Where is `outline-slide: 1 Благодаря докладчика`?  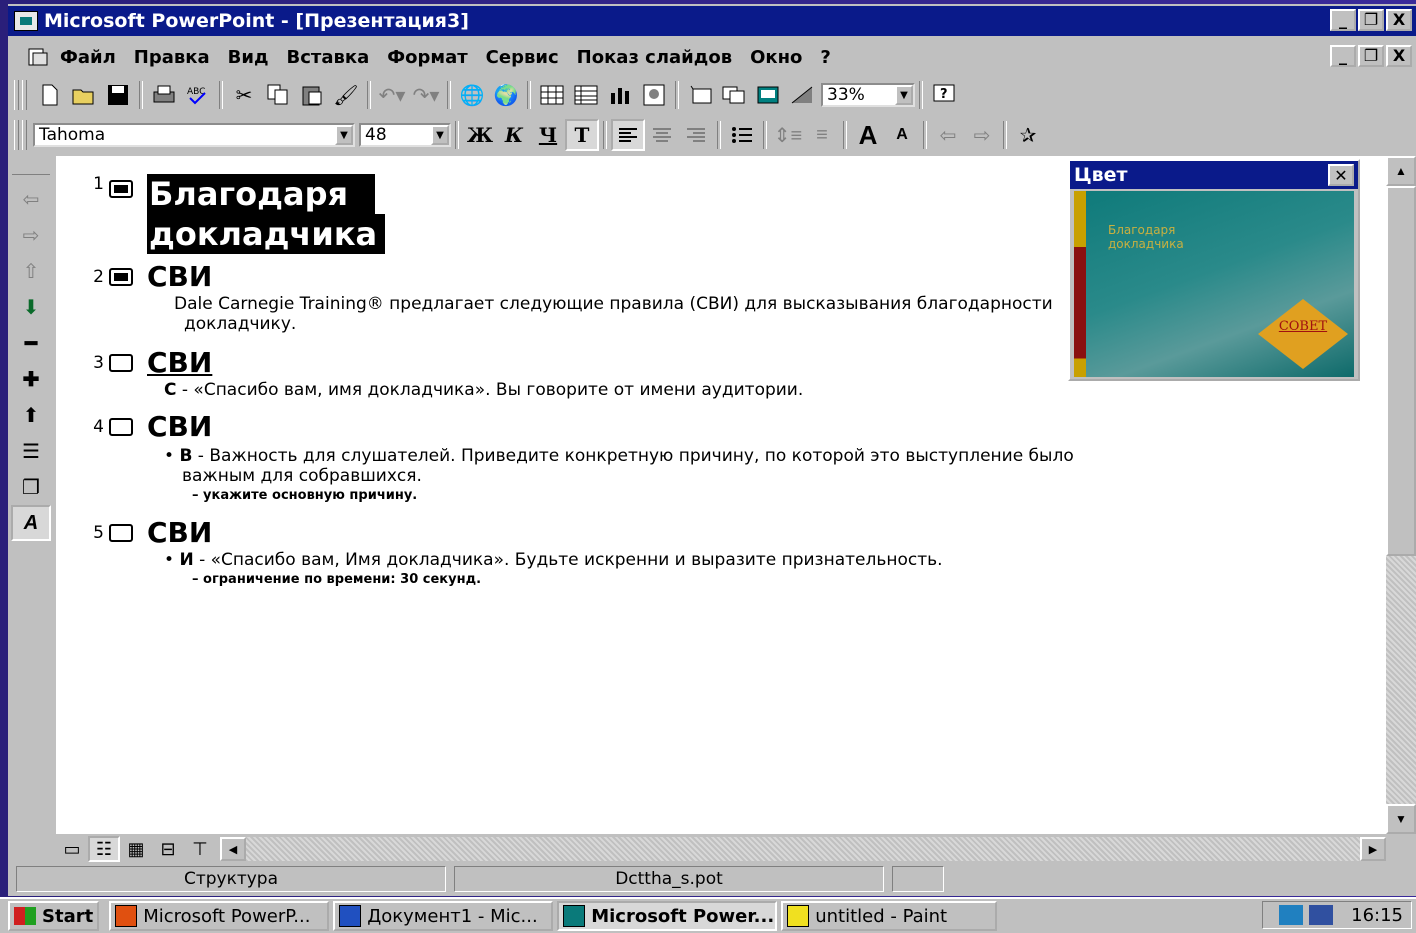 outline-slide: 1 Благодаря докладчика is located at coordinates (237, 214).